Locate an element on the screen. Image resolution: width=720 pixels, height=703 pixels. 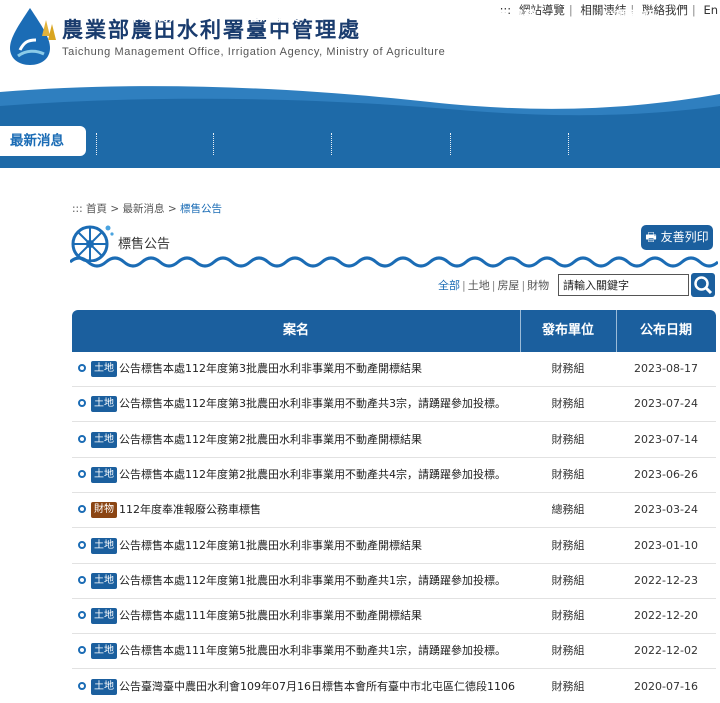
announcement-link: 公告標售本處112年度第1批農田水利非事業用不動產開標結果 is located at coordinates (319, 546).